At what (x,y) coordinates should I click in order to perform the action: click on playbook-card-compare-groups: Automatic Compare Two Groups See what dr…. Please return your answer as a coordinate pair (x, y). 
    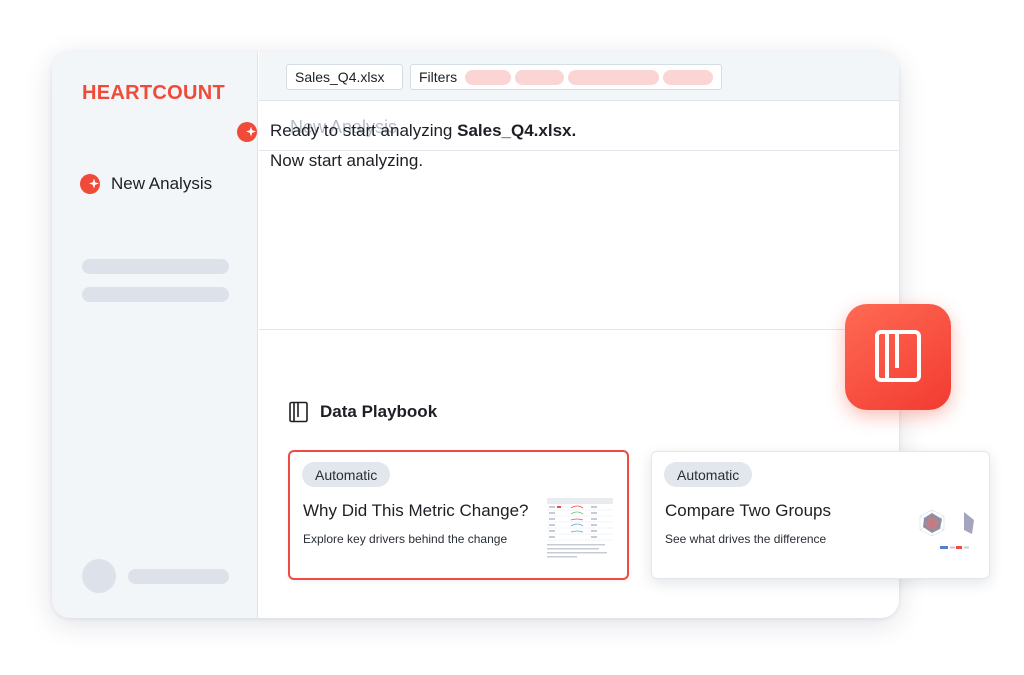
    Looking at the image, I should click on (820, 515).